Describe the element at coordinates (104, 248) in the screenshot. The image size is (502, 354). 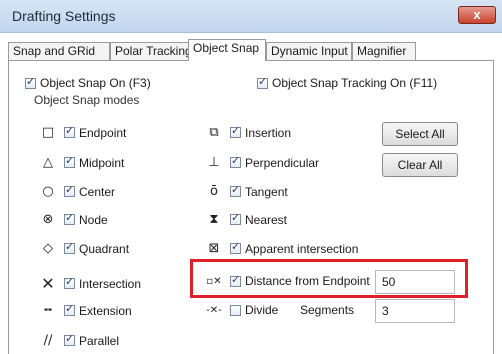
I see `mode-label: Quadrant` at that location.